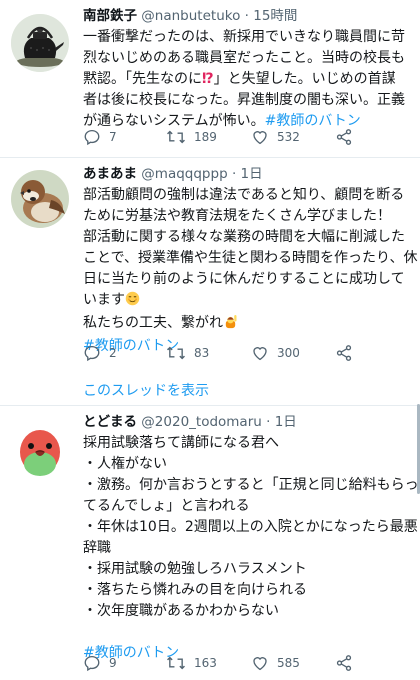  What do you see at coordinates (142, 79) in the screenshot?
I see `text-segment: 黙認。「先生なのに` at bounding box center [142, 79].